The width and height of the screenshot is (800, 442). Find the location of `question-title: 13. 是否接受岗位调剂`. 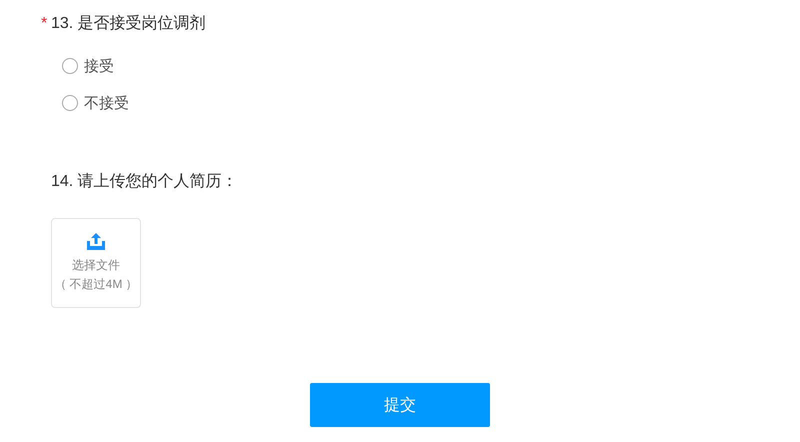

question-title: 13. 是否接受岗位调剂 is located at coordinates (128, 24).